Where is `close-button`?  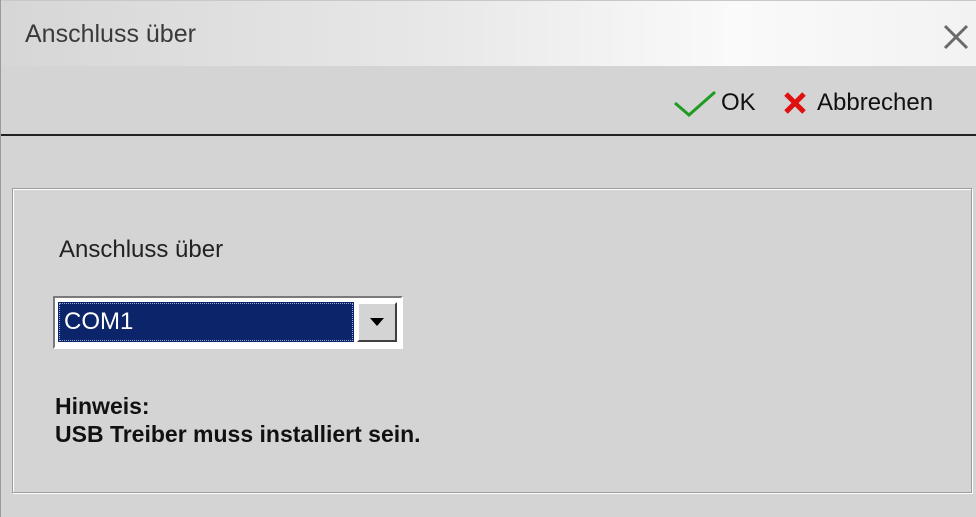
close-button is located at coordinates (956, 37).